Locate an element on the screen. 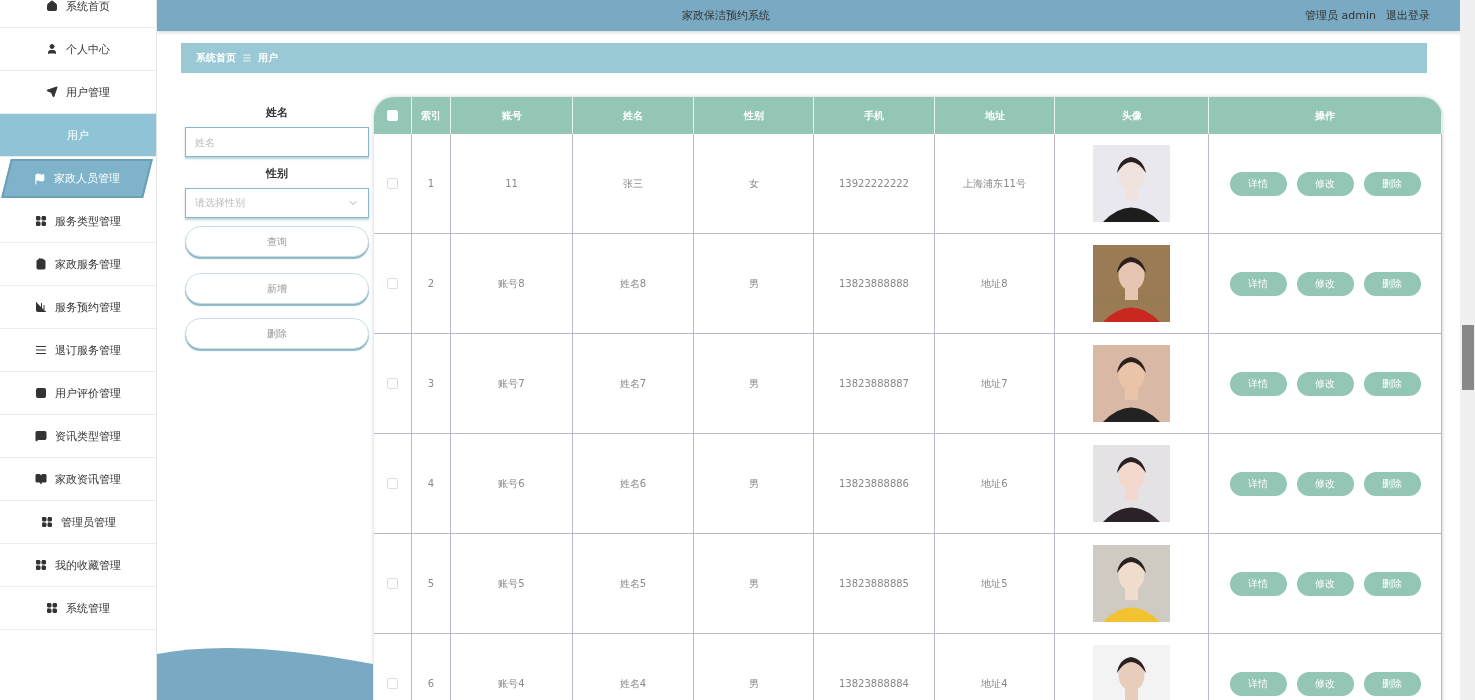 The height and width of the screenshot is (700, 1475). admin-user: 管理员 admin is located at coordinates (1340, 15).